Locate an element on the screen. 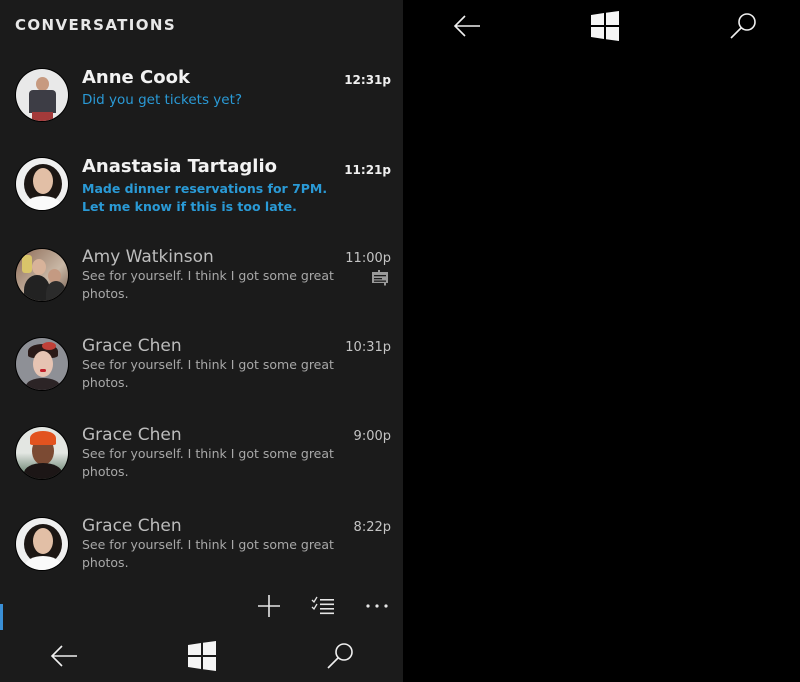  conversation-time: 11:00p is located at coordinates (368, 258).